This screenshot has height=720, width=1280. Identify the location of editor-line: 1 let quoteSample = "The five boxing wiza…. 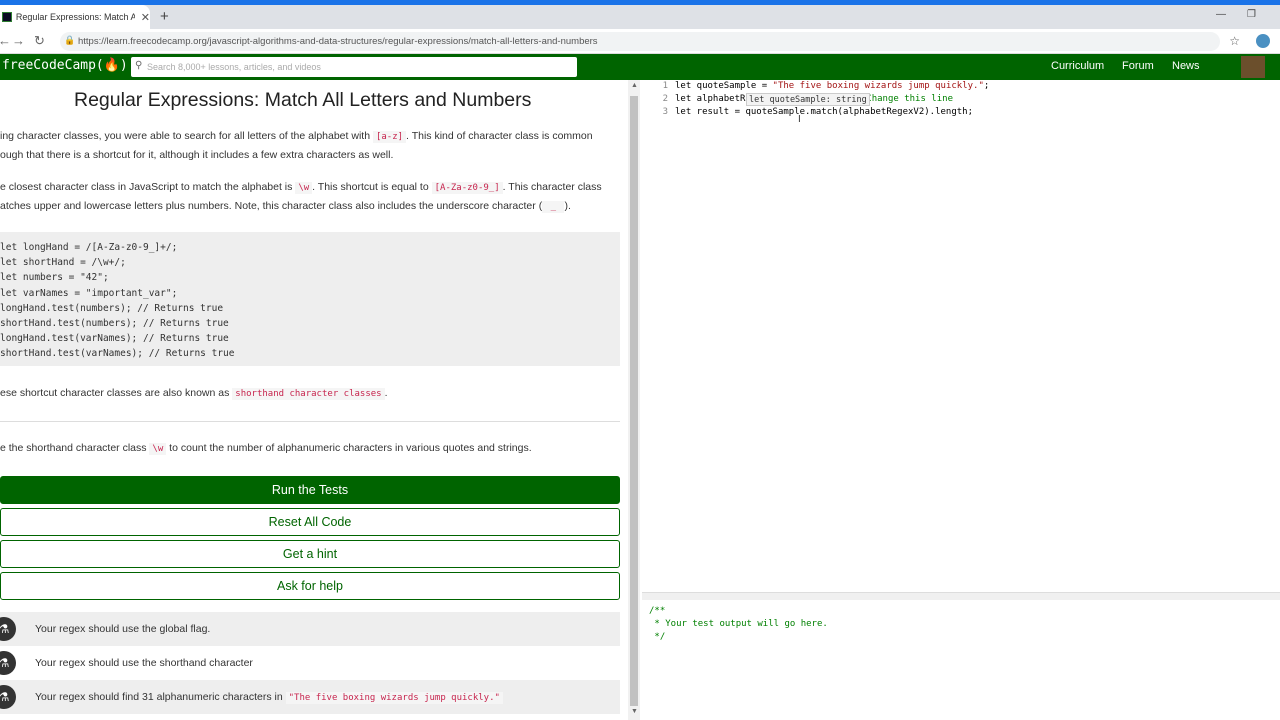
(816, 86).